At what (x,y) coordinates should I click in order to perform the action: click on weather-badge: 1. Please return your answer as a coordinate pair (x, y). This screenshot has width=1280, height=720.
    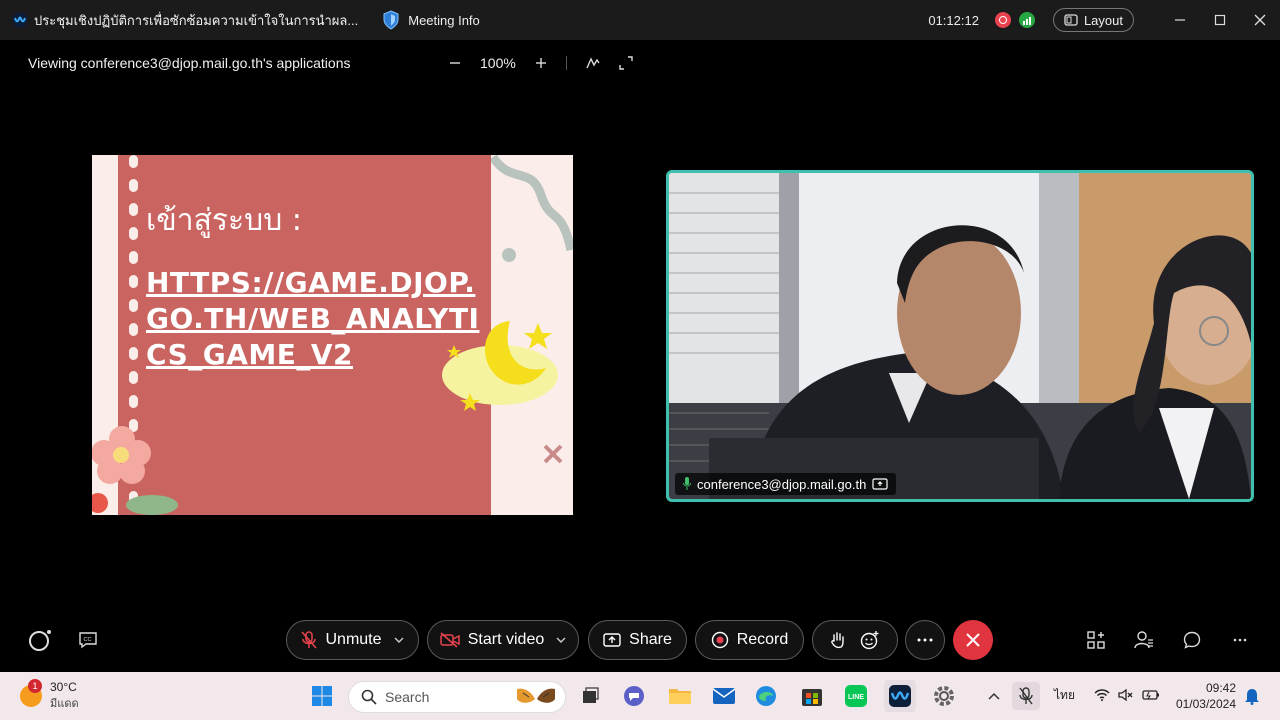
    Looking at the image, I should click on (35, 686).